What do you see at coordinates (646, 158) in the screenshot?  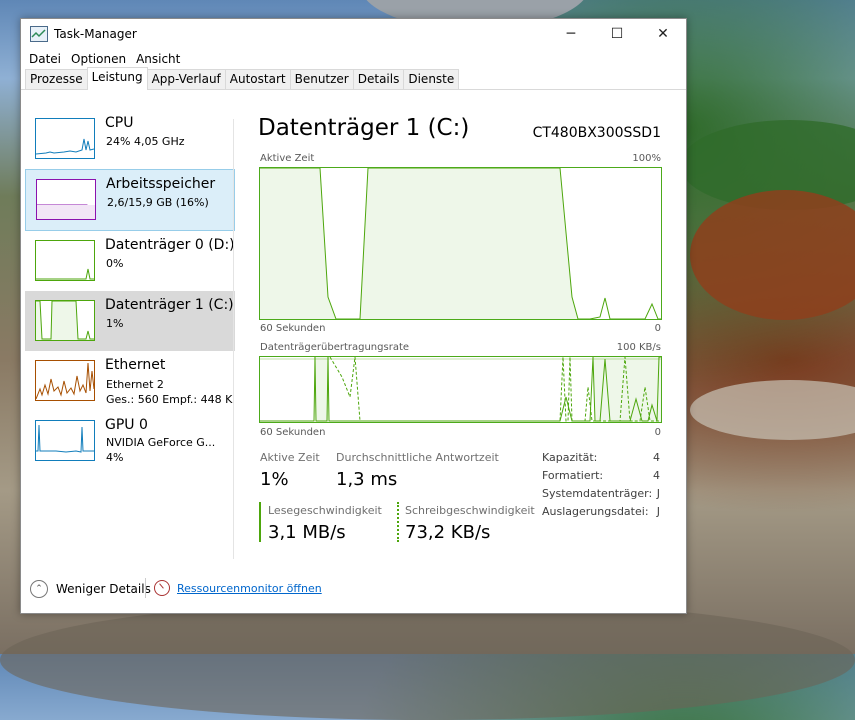 I see `graph-active-time-max: 100%` at bounding box center [646, 158].